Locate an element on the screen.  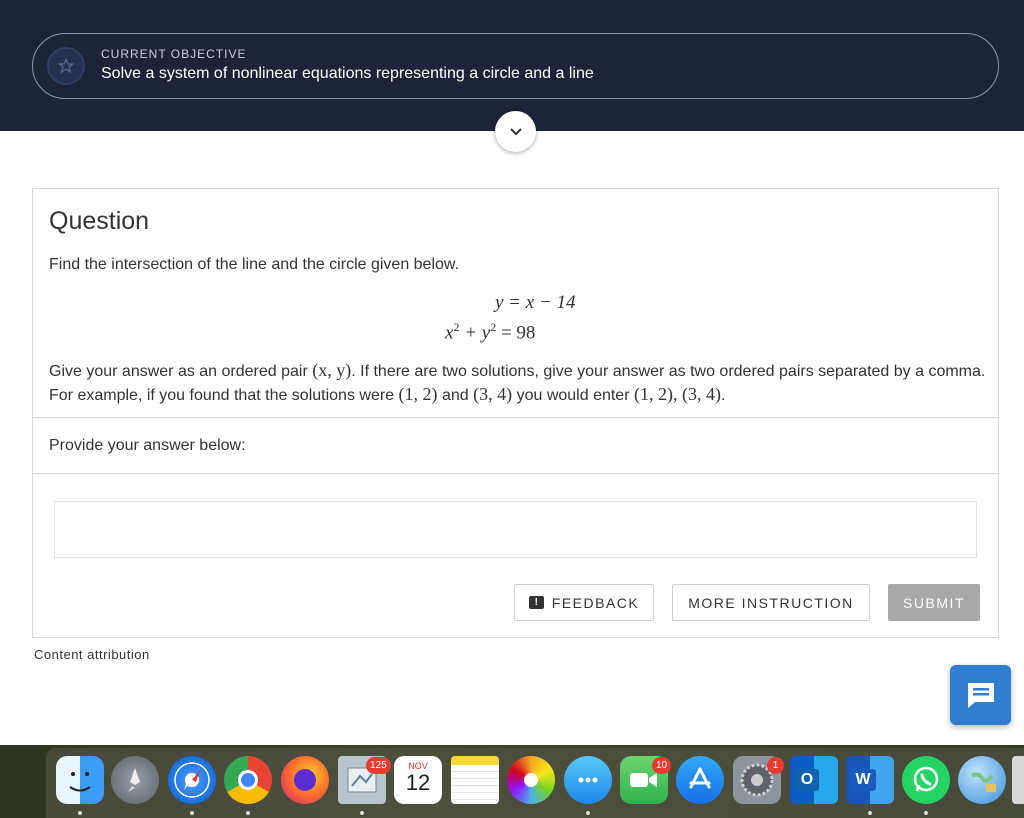
word-icon: W is located at coordinates (870, 780).